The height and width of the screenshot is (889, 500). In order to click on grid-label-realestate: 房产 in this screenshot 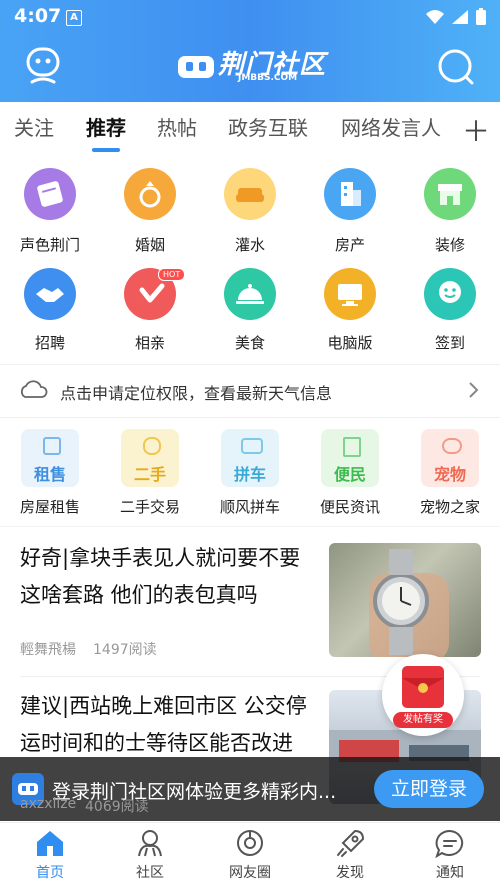, I will do `click(349, 245)`.